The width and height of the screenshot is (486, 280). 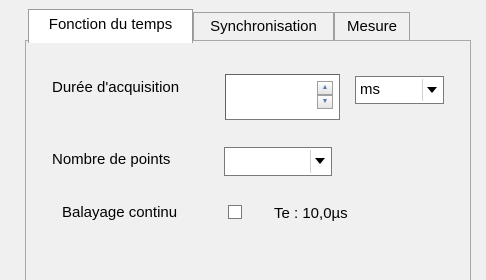 I want to click on balayage-checkbox, so click(x=235, y=212).